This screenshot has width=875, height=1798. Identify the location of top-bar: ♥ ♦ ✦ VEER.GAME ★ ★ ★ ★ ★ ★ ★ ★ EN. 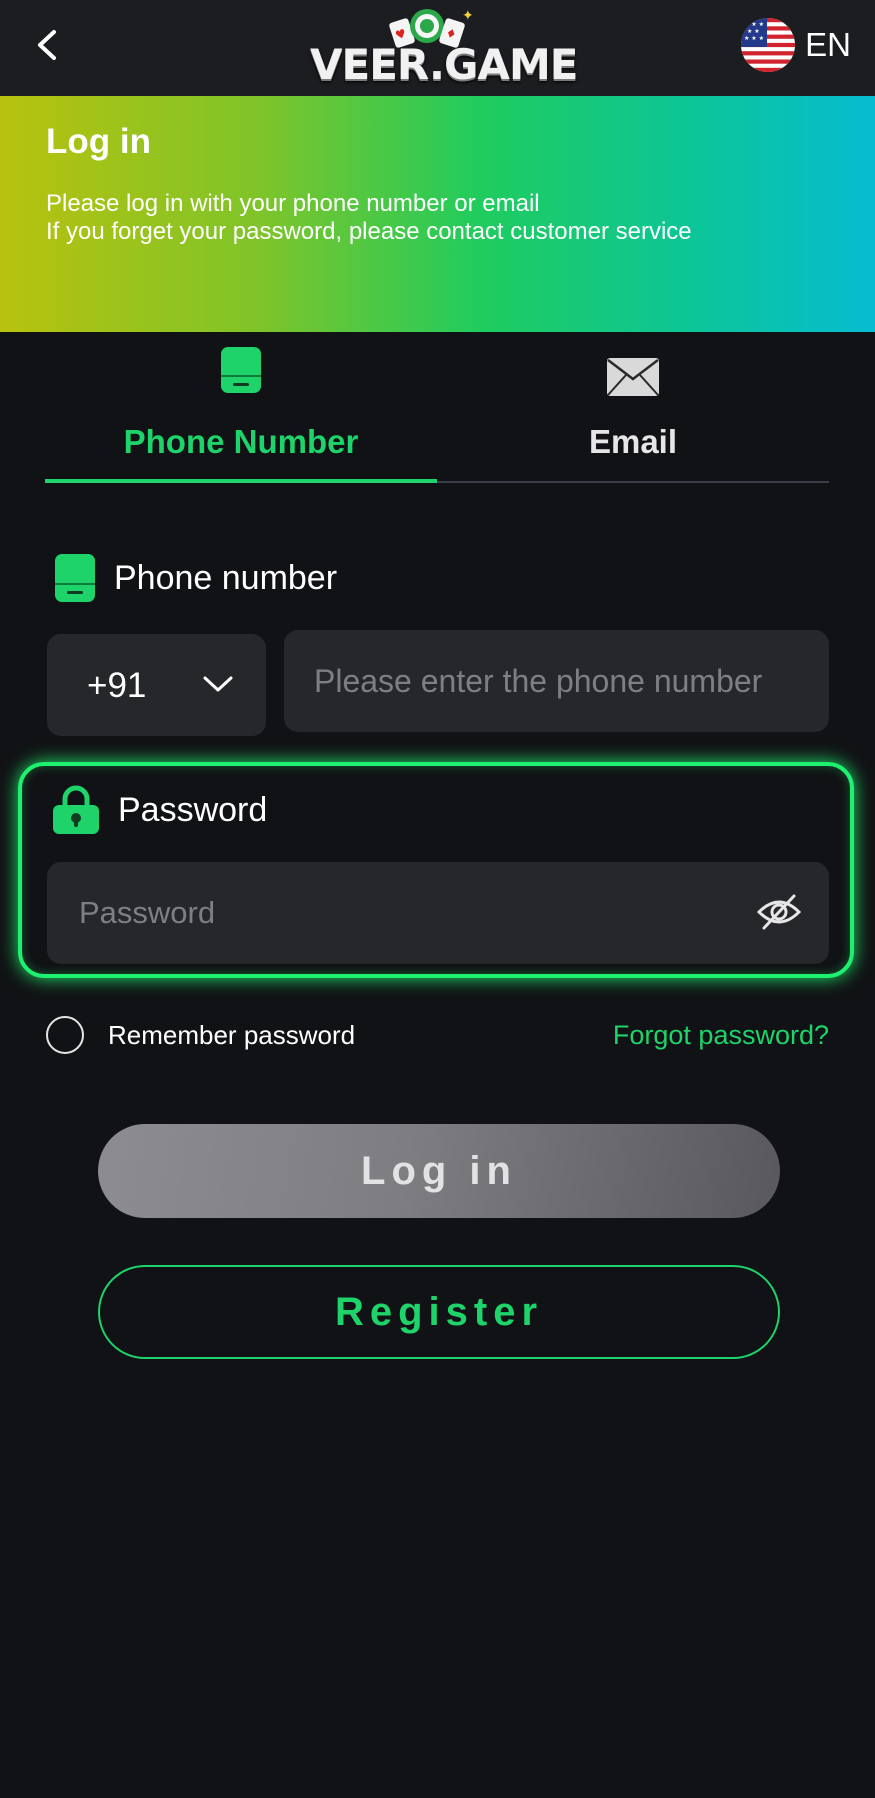
(437, 48).